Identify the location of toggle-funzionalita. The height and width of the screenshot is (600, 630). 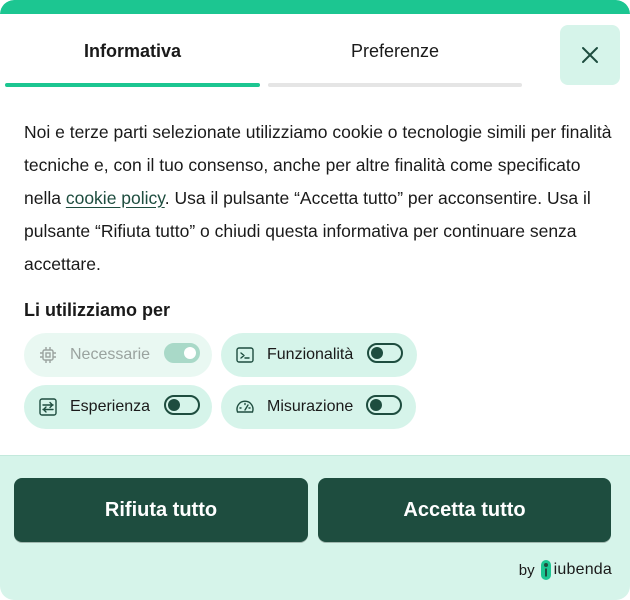
(385, 353).